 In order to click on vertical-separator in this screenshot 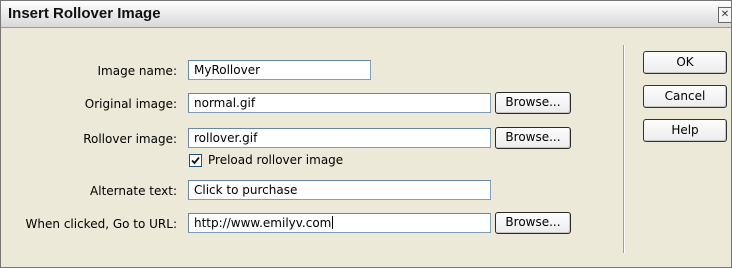, I will do `click(624, 149)`.